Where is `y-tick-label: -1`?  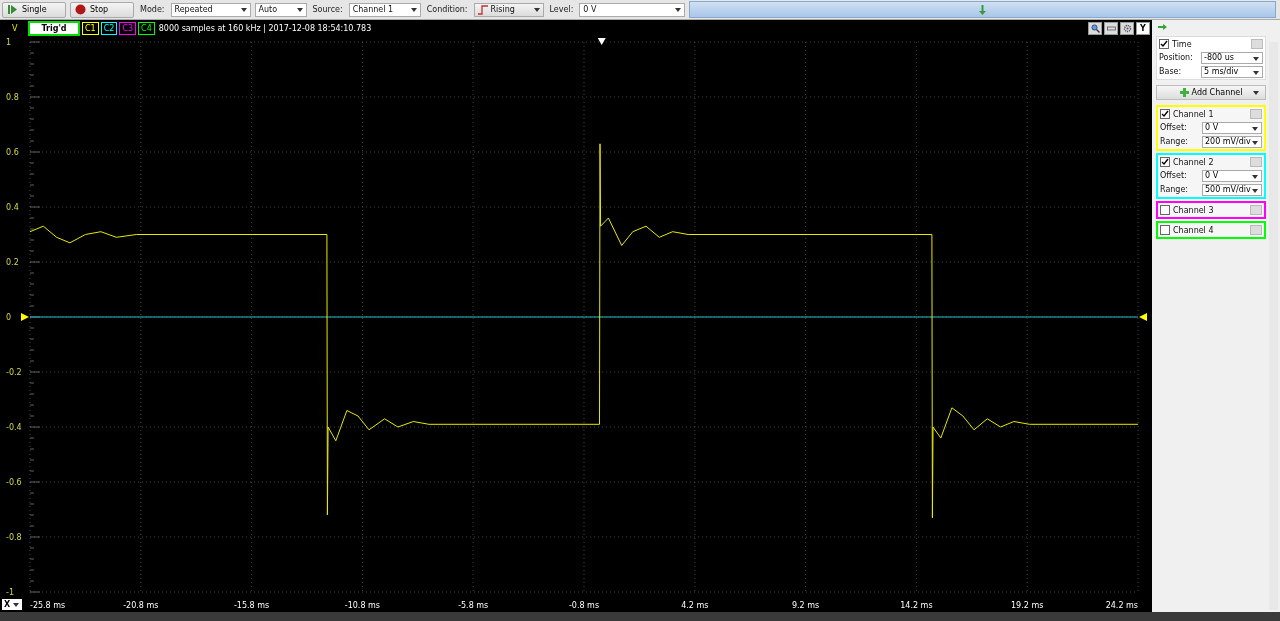 y-tick-label: -1 is located at coordinates (10, 592).